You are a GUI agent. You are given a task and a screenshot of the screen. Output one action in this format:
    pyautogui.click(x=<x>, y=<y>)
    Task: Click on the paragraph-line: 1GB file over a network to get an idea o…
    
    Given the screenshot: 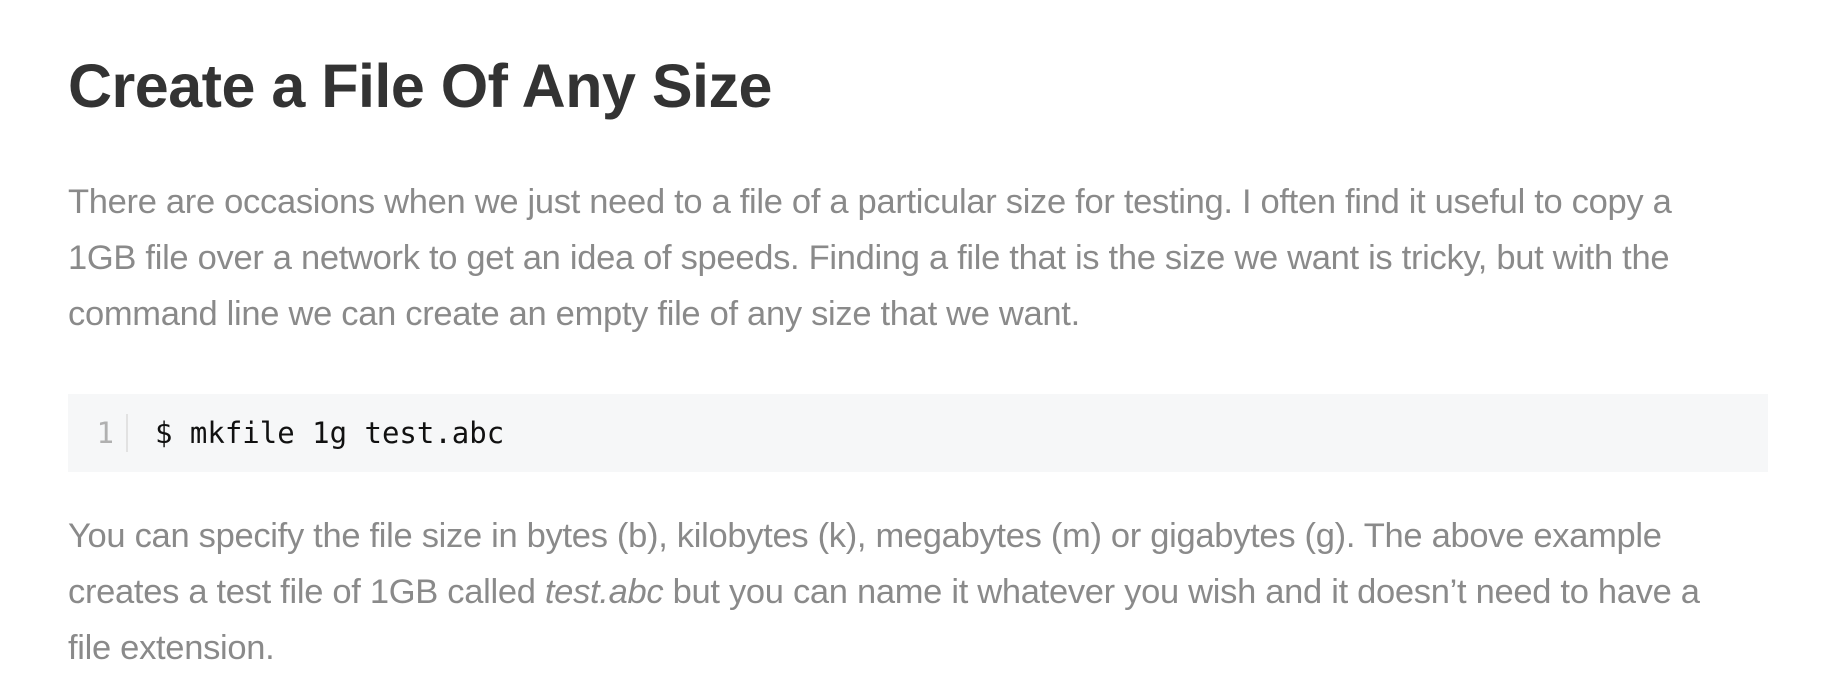 What is the action you would take?
    pyautogui.click(x=869, y=258)
    